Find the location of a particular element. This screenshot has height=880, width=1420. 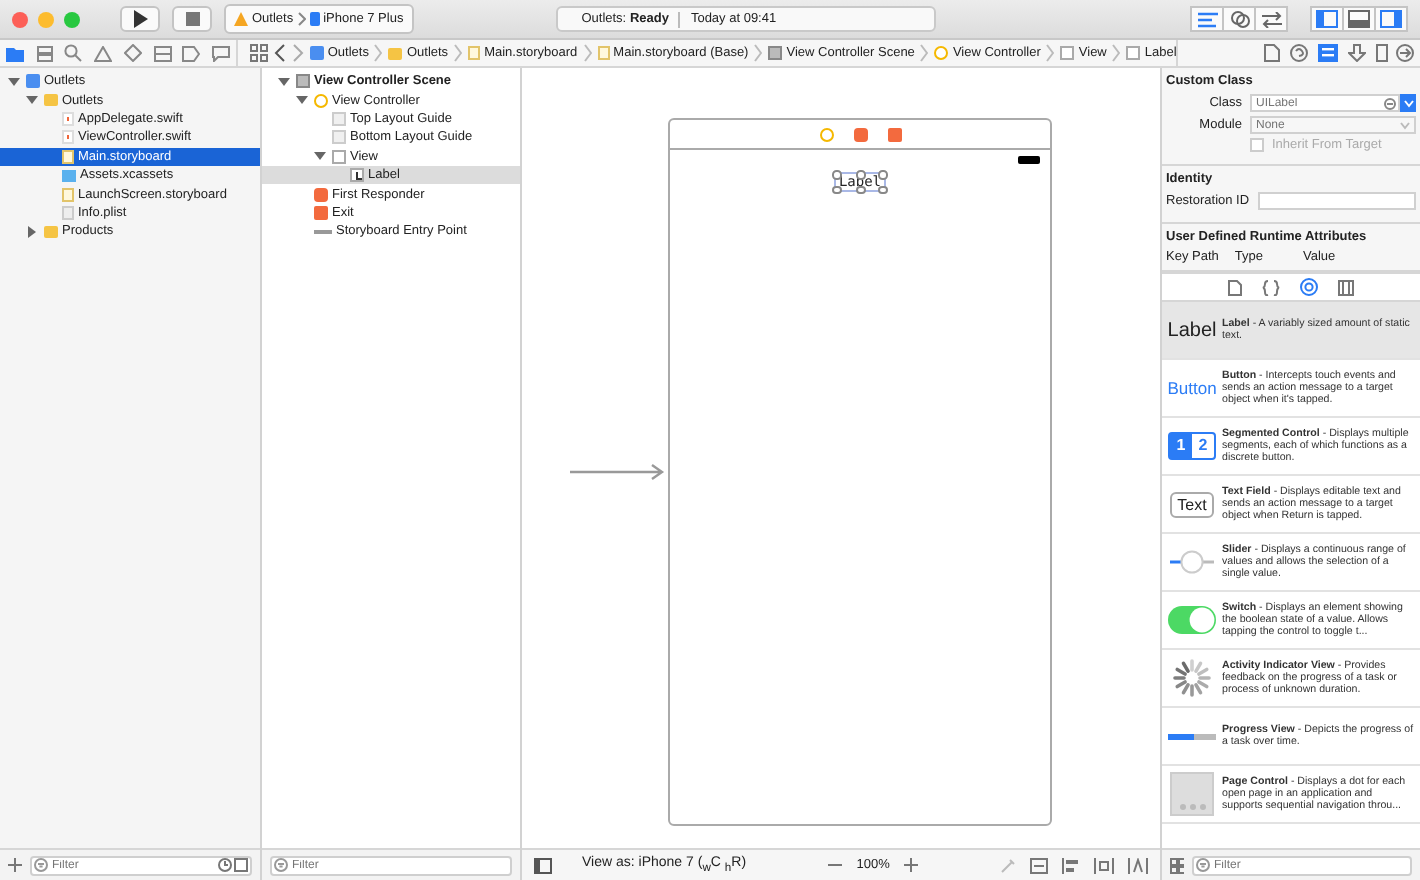

diamond-icon is located at coordinates (132, 53).